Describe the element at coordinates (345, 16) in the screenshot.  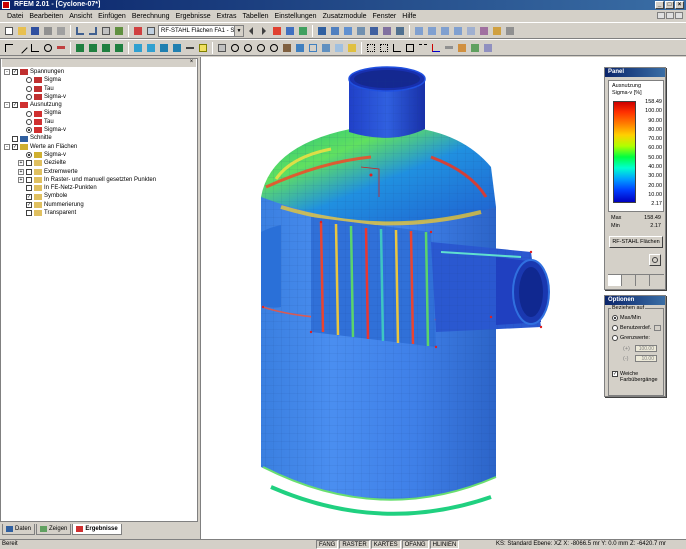
I see `menu-zusatzmodule: Zusatzmodule` at that location.